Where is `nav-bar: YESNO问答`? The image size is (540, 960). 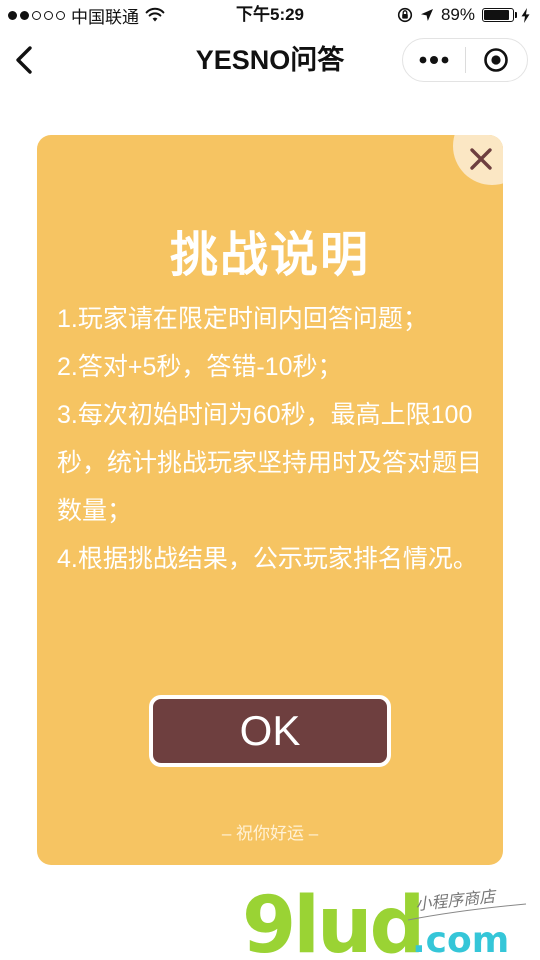
nav-bar: YESNO问答 is located at coordinates (270, 60).